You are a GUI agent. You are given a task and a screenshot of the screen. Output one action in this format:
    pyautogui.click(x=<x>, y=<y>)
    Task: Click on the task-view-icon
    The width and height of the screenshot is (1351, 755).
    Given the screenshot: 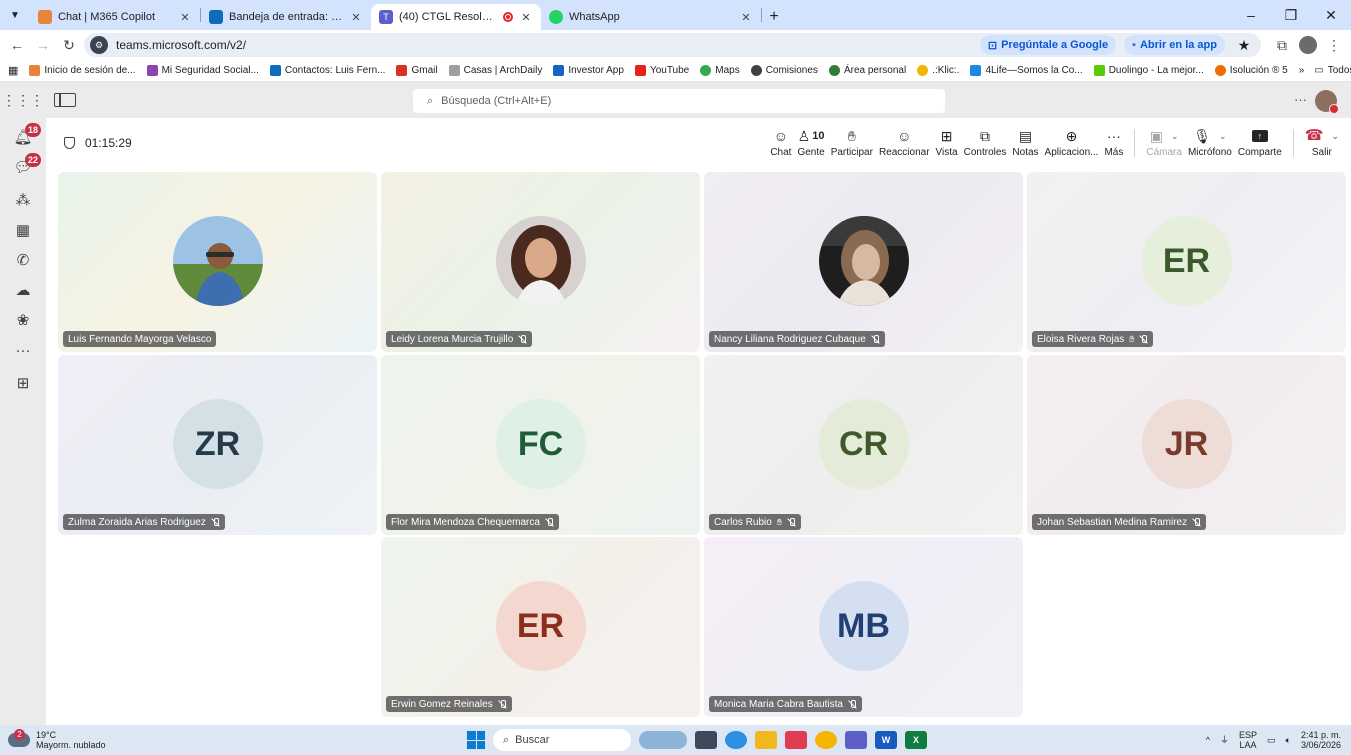 What is the action you would take?
    pyautogui.click(x=706, y=740)
    